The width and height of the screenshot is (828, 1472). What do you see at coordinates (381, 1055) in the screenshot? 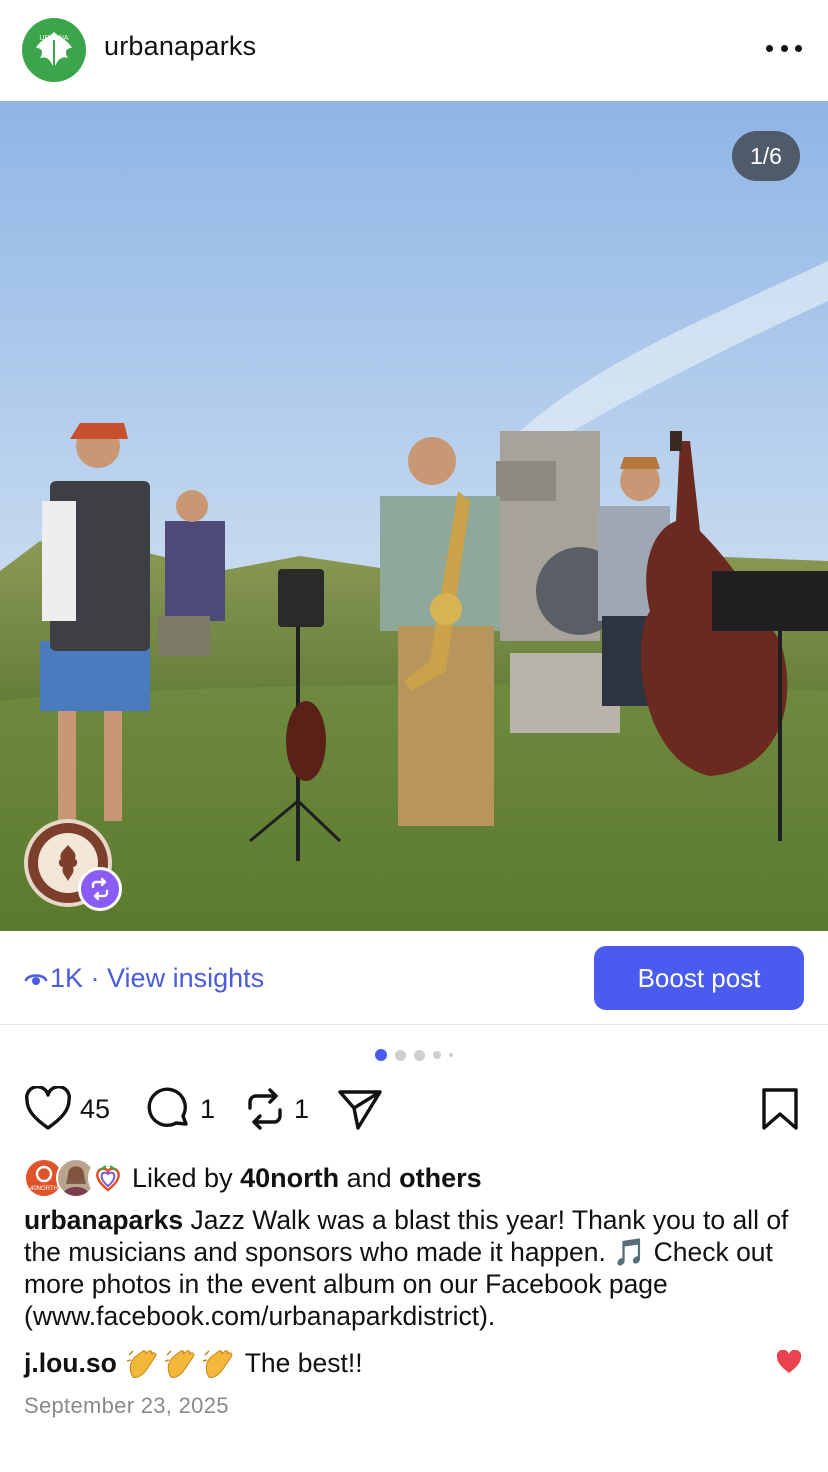
I see `carousel-dot-active` at bounding box center [381, 1055].